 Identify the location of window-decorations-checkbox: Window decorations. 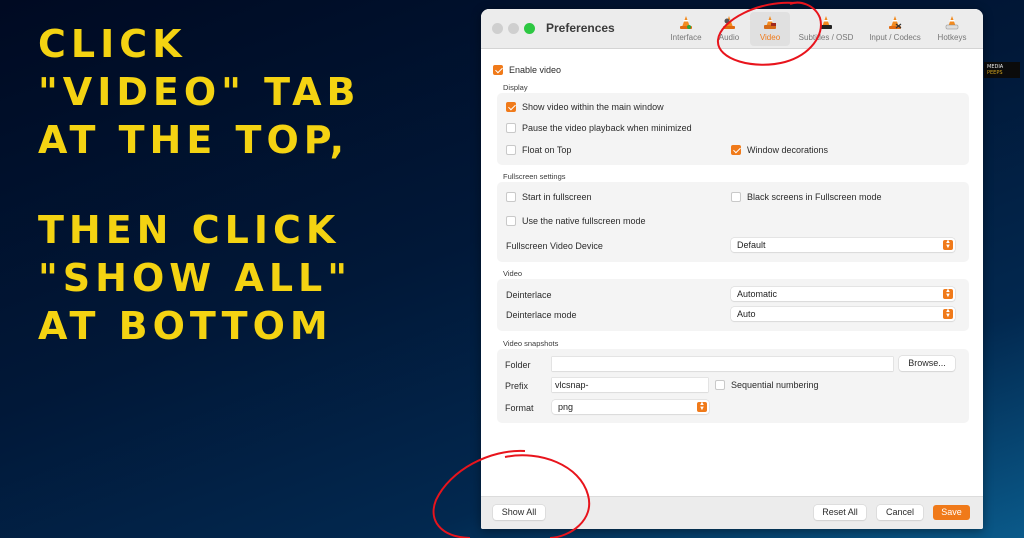
(779, 150).